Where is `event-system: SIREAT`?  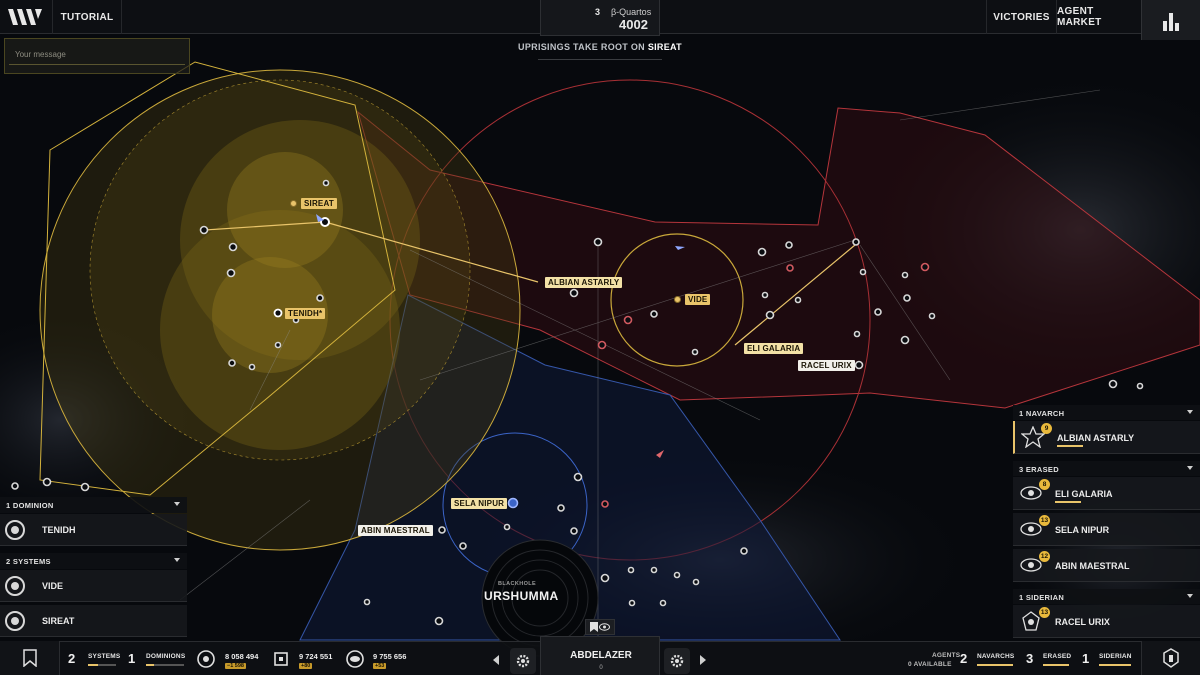 event-system: SIREAT is located at coordinates (664, 47).